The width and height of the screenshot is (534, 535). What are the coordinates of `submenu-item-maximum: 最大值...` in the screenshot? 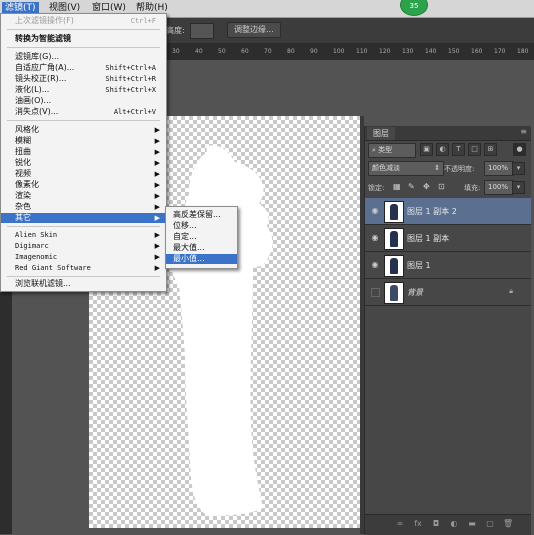 It's located at (201, 248).